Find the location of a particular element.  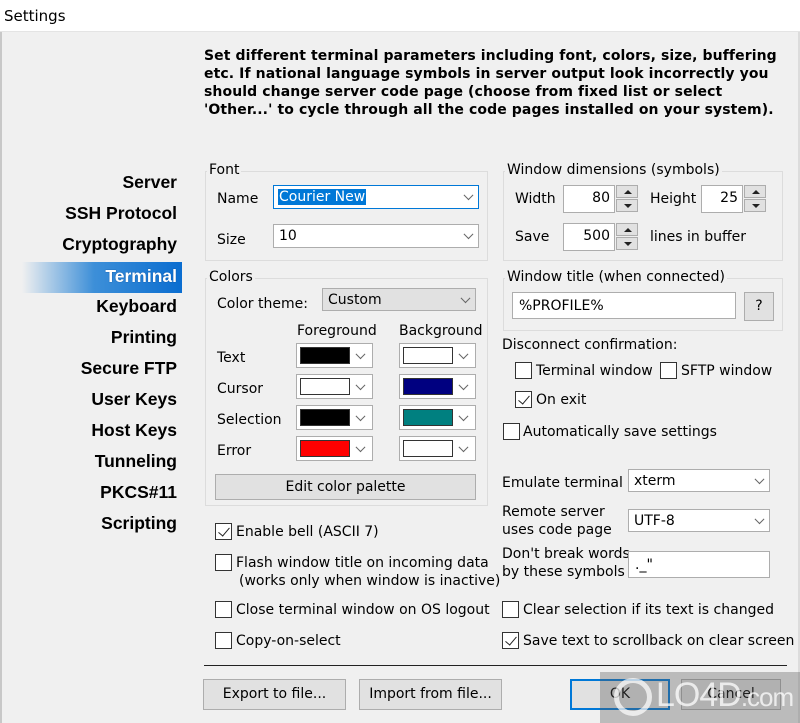

font-size-value: 10 is located at coordinates (288, 236).